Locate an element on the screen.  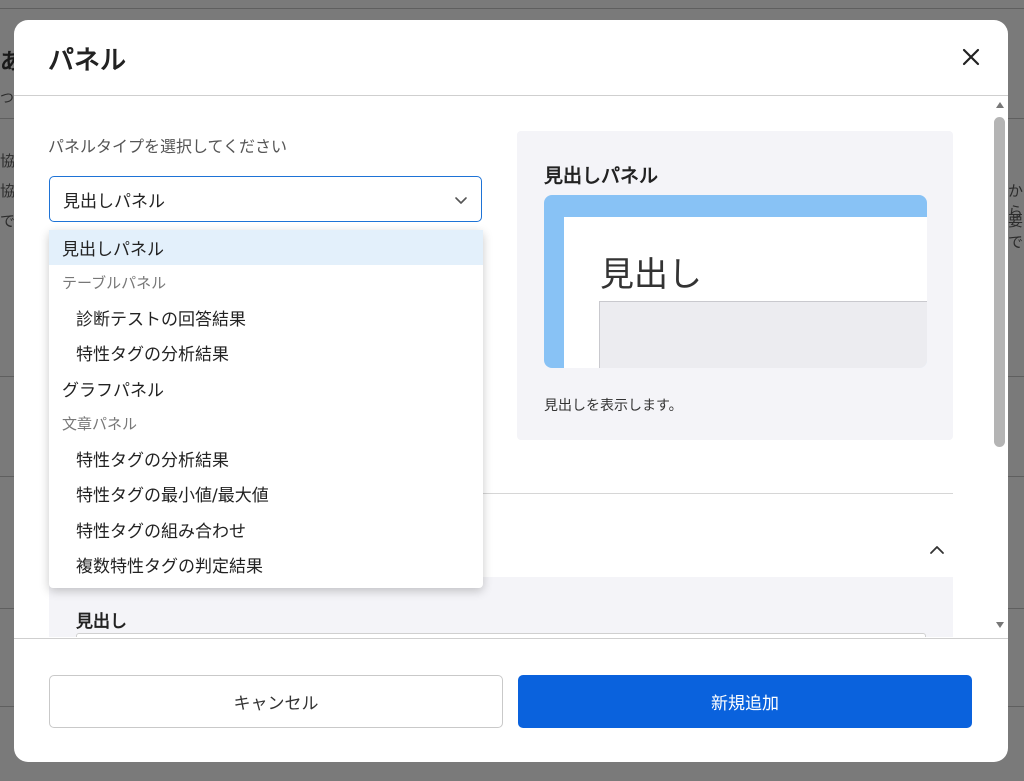
dropdown-option: 診断テストの回答結果 is located at coordinates (266, 317).